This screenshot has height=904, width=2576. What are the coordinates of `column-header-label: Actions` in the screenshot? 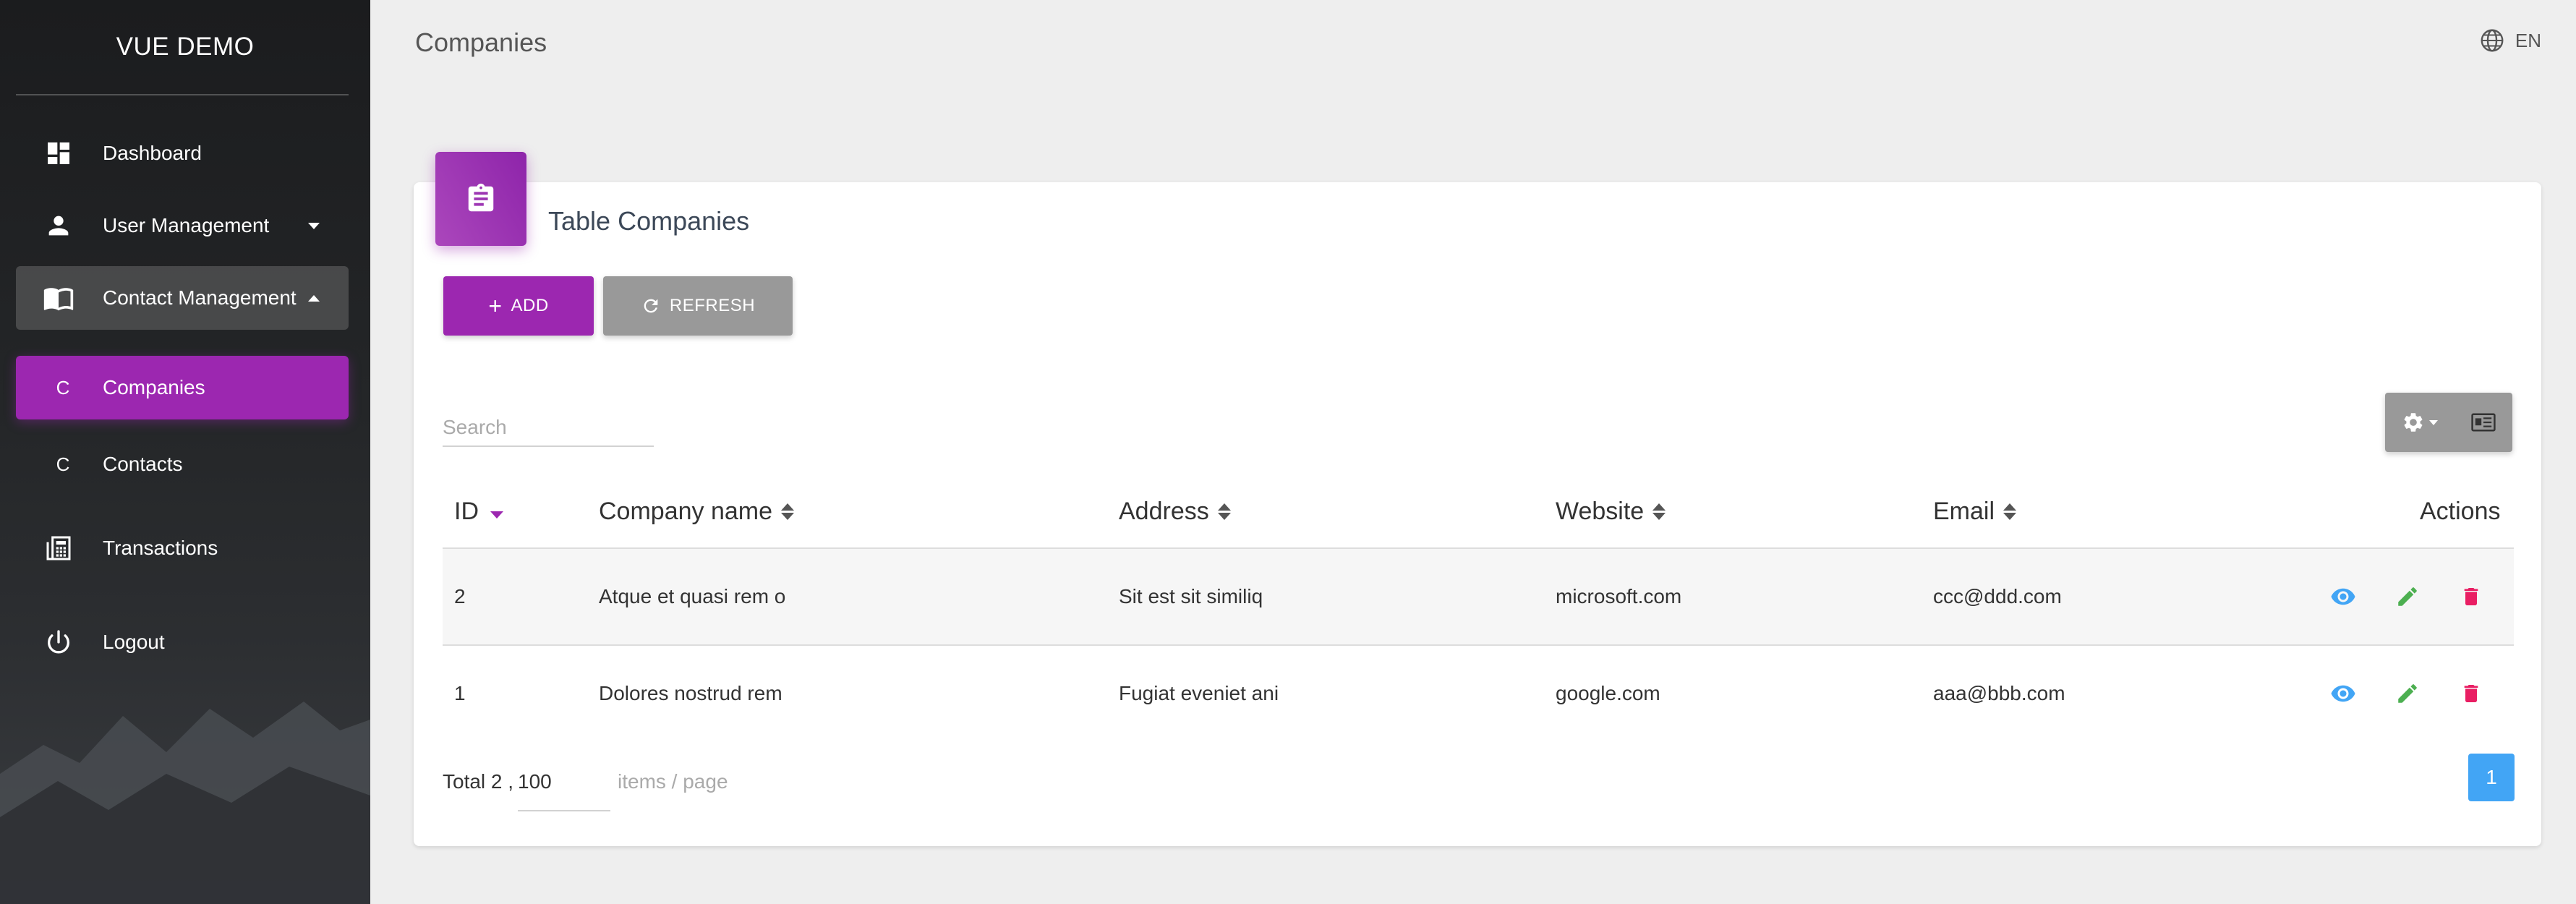 It's located at (2460, 511).